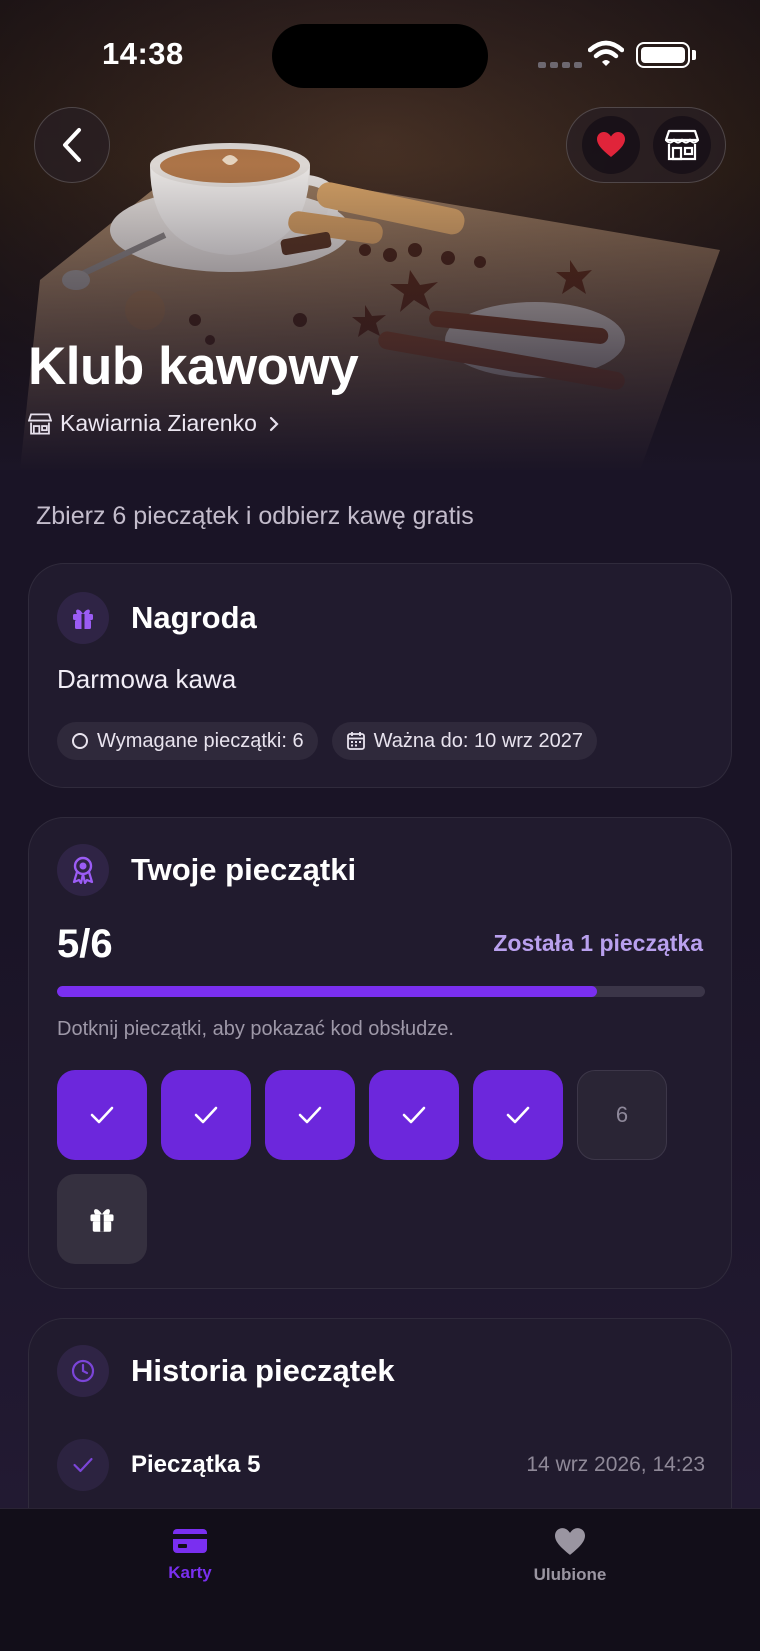  I want to click on history-item-date: 14 wrz 2026, 14:23, so click(615, 1464).